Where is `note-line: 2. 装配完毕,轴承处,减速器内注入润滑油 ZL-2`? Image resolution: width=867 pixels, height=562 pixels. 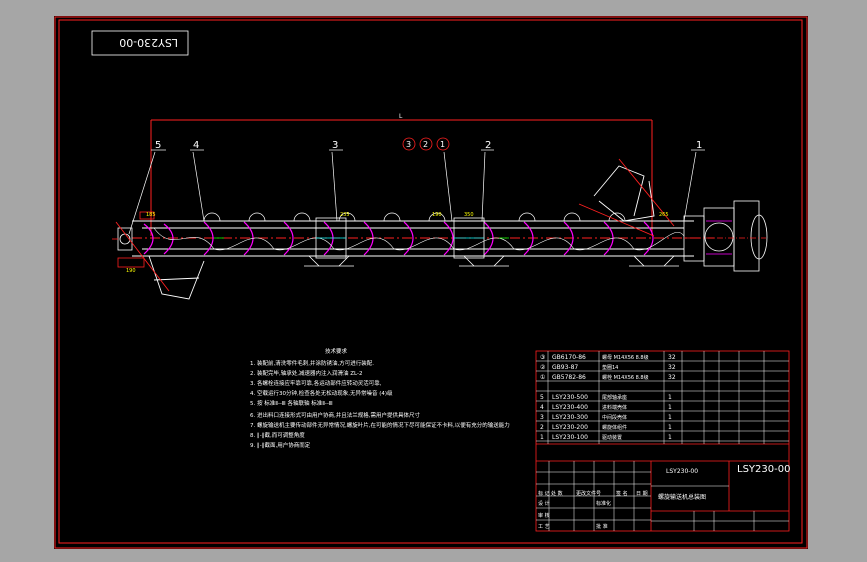
note-line: 2. 装配完毕,轴承处,减速器内注入润滑油 ZL-2 is located at coordinates (306, 374).